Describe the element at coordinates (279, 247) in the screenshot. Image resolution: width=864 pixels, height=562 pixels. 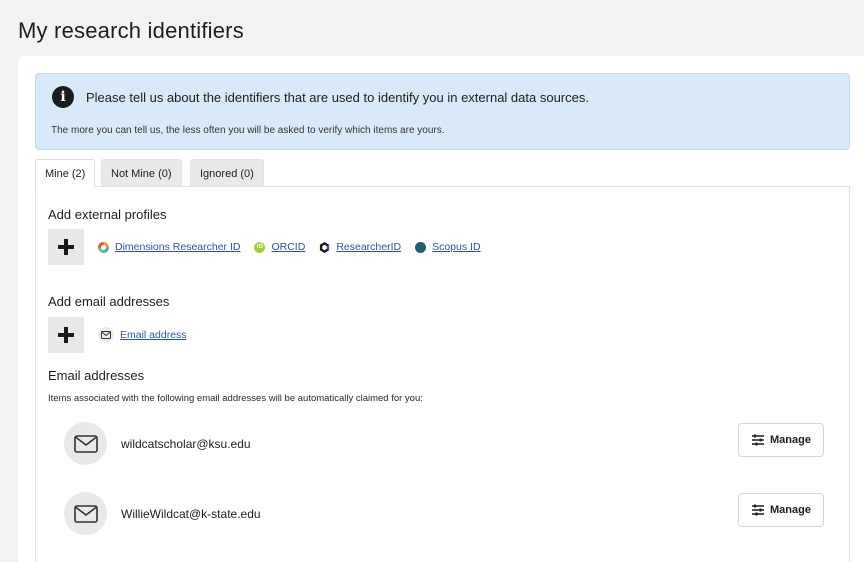
I see `orcid-link: iD ORCID` at that location.